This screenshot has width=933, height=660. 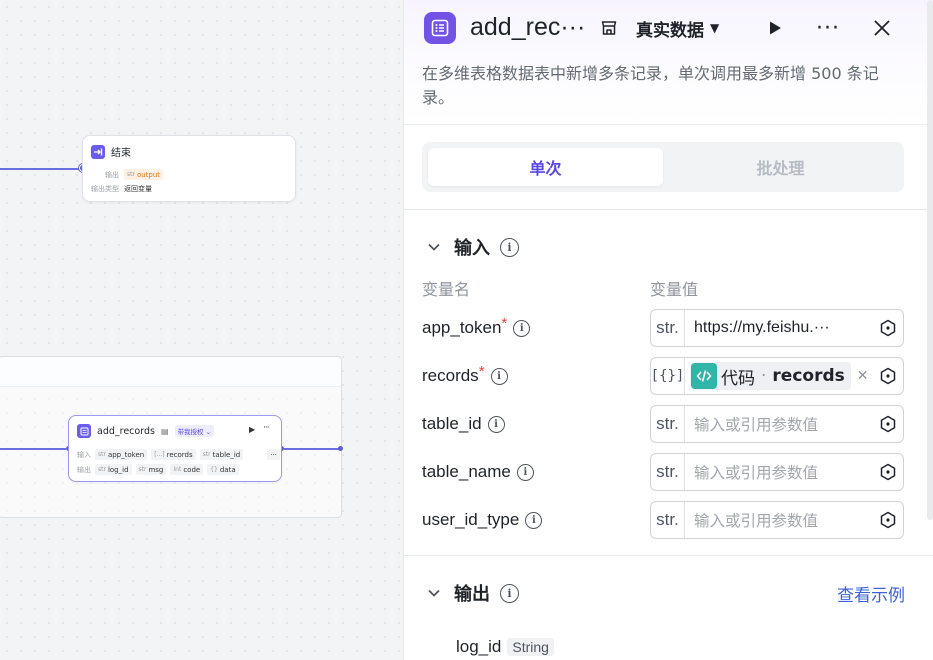 I want to click on records-node-icon, so click(x=84, y=431).